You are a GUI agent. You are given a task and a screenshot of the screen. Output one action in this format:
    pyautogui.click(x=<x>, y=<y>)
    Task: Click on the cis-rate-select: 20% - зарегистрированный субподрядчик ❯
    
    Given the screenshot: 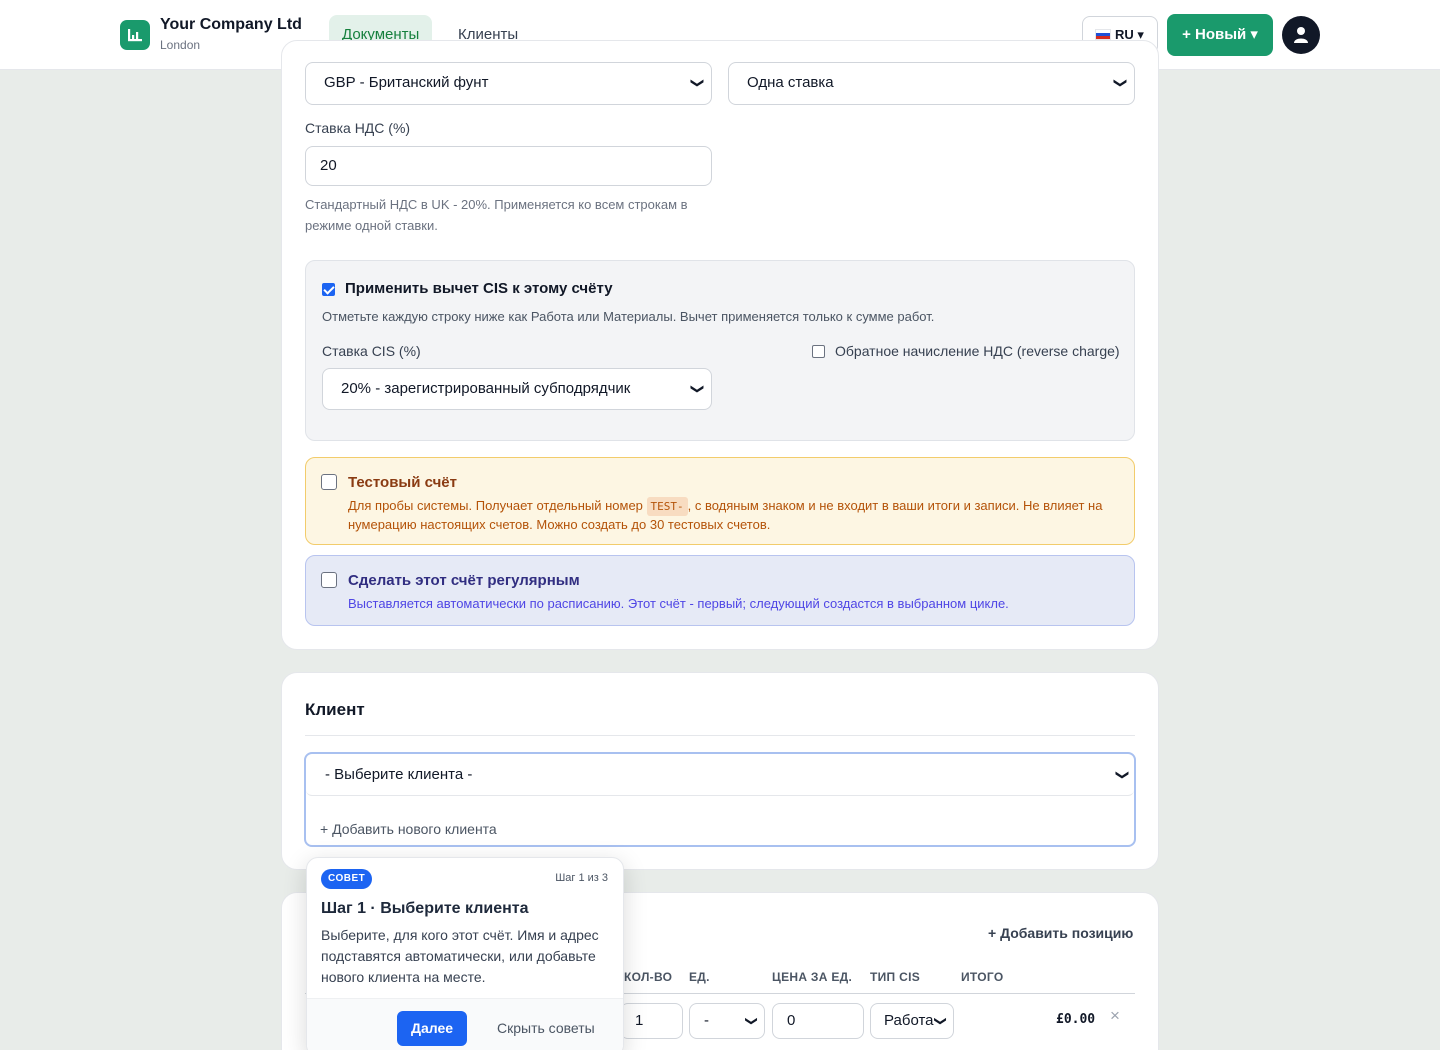 What is the action you would take?
    pyautogui.click(x=517, y=389)
    